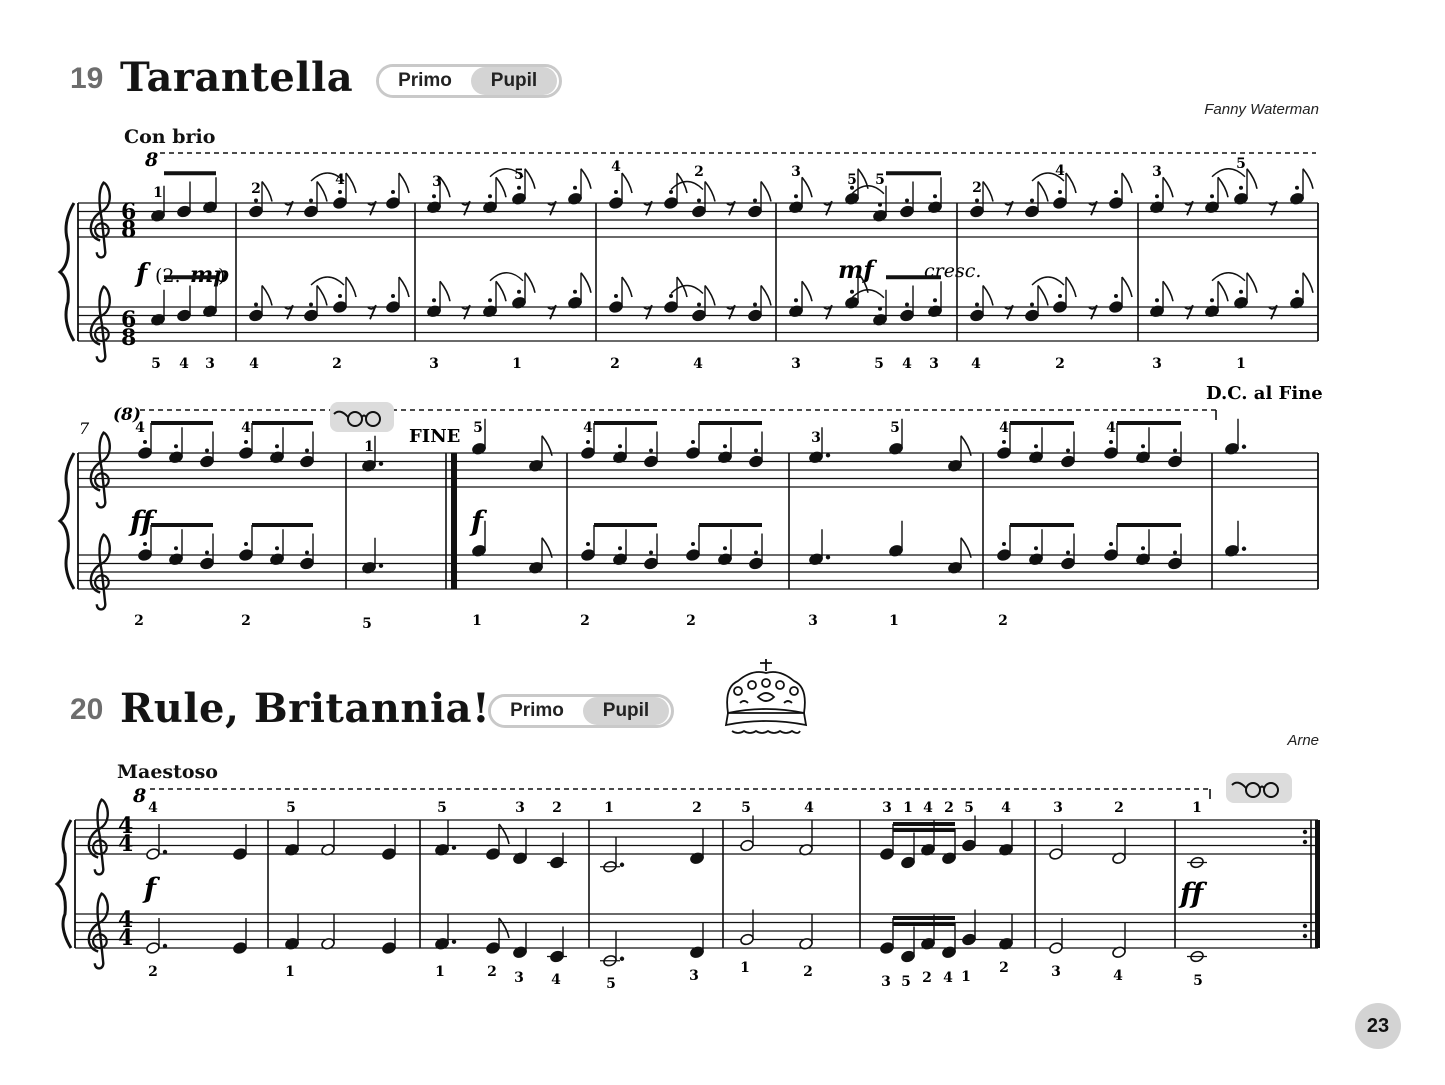 This screenshot has height=1085, width=1445. Describe the element at coordinates (434, 436) in the screenshot. I see `fine-label: FINE` at that location.